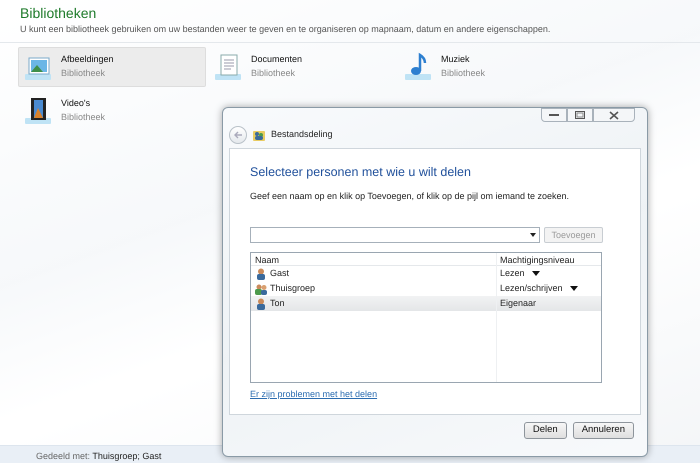 Image resolution: width=700 pixels, height=463 pixels. Describe the element at coordinates (302, 135) in the screenshot. I see `dialog-title: Bestandsdeling` at that location.